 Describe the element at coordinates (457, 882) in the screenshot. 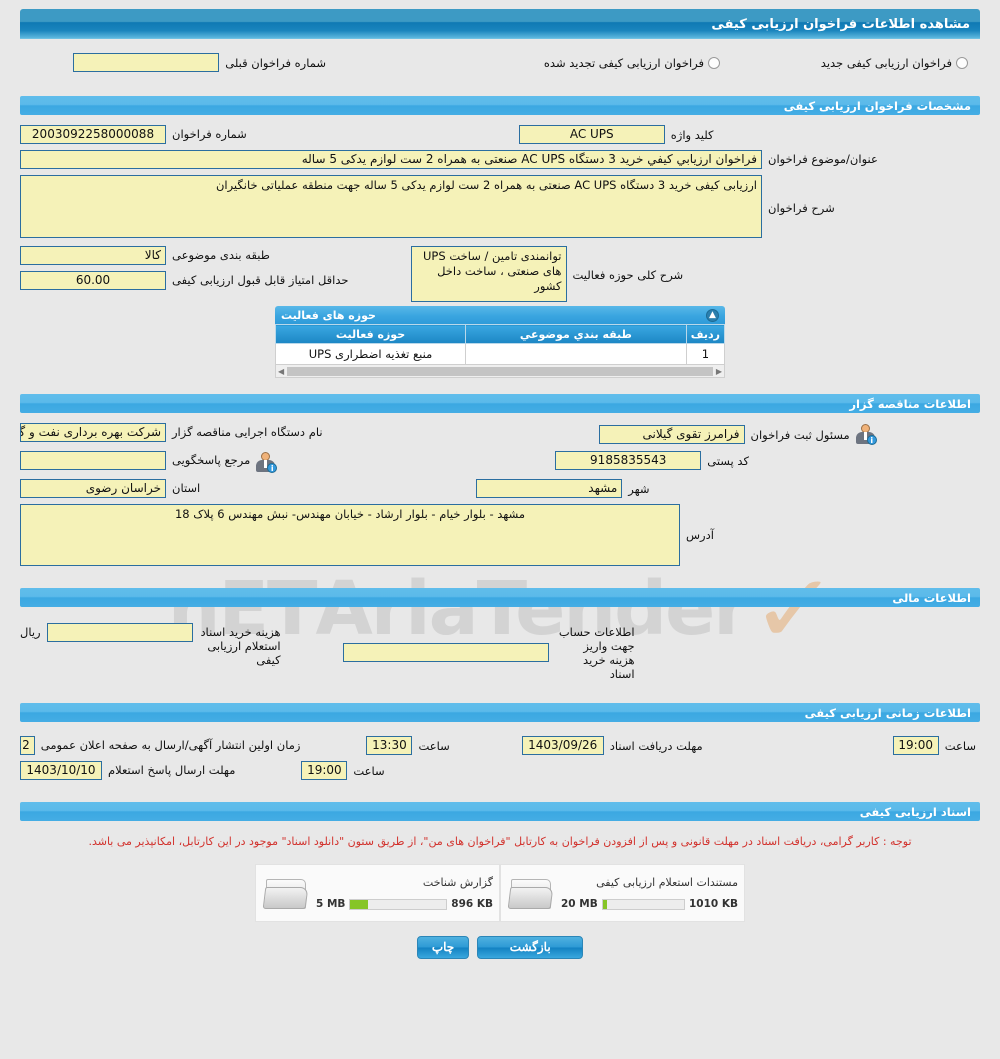

I see `file-title-recognition-report: گزارش شناخت` at that location.